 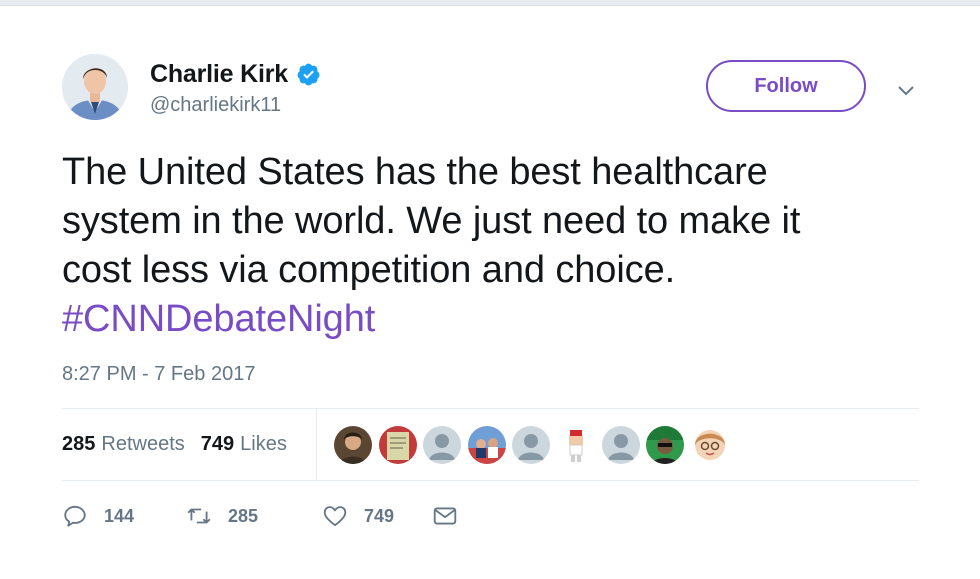 I want to click on author-name-row: Charlie Kirk, so click(x=235, y=74).